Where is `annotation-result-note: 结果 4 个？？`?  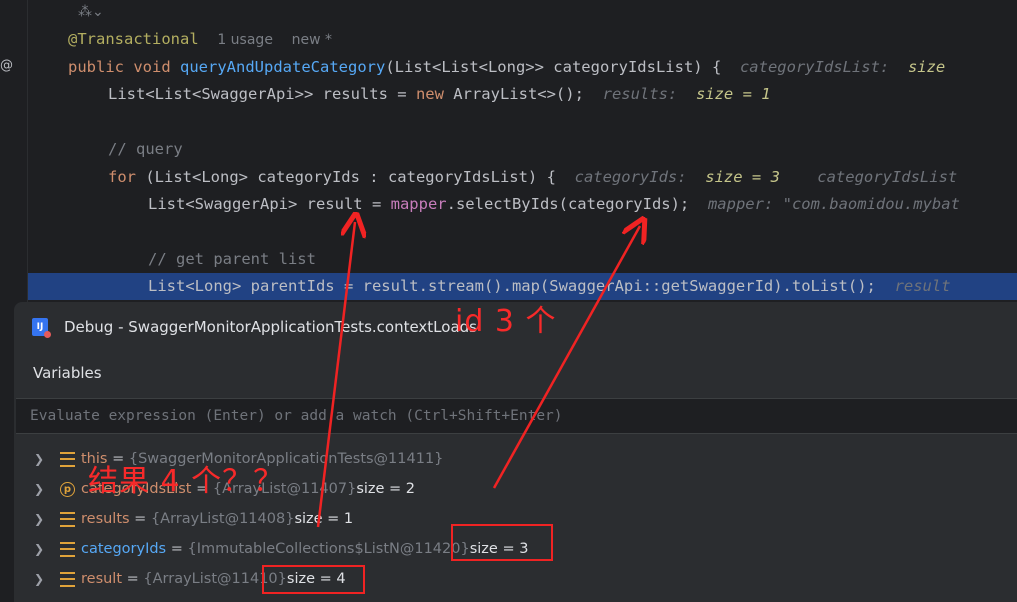 annotation-result-note: 结果 4 个？？ is located at coordinates (186, 481).